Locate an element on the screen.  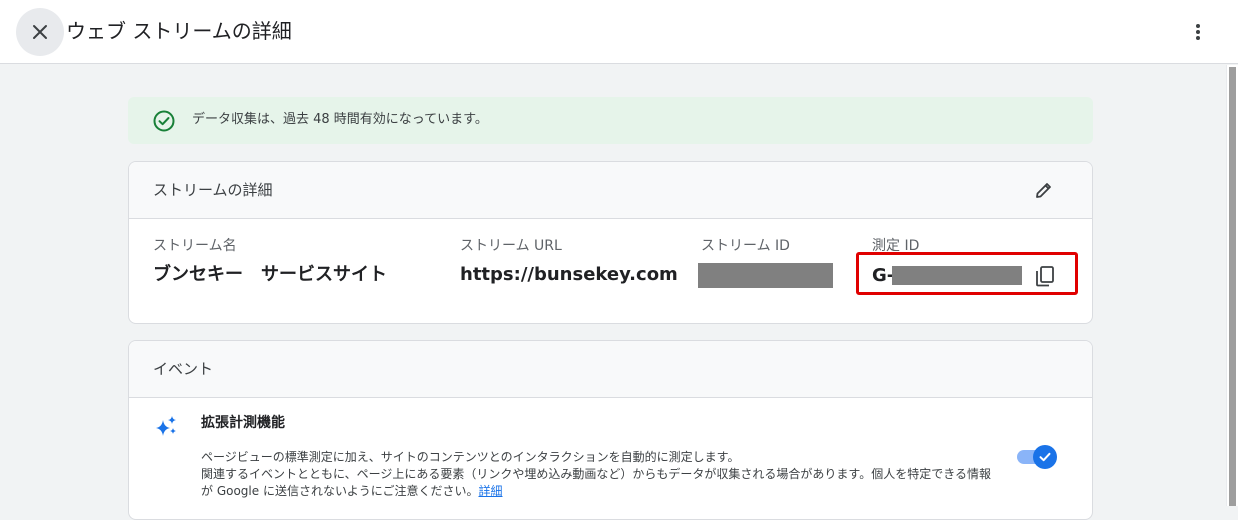
scrollbar is located at coordinates (1232, 285).